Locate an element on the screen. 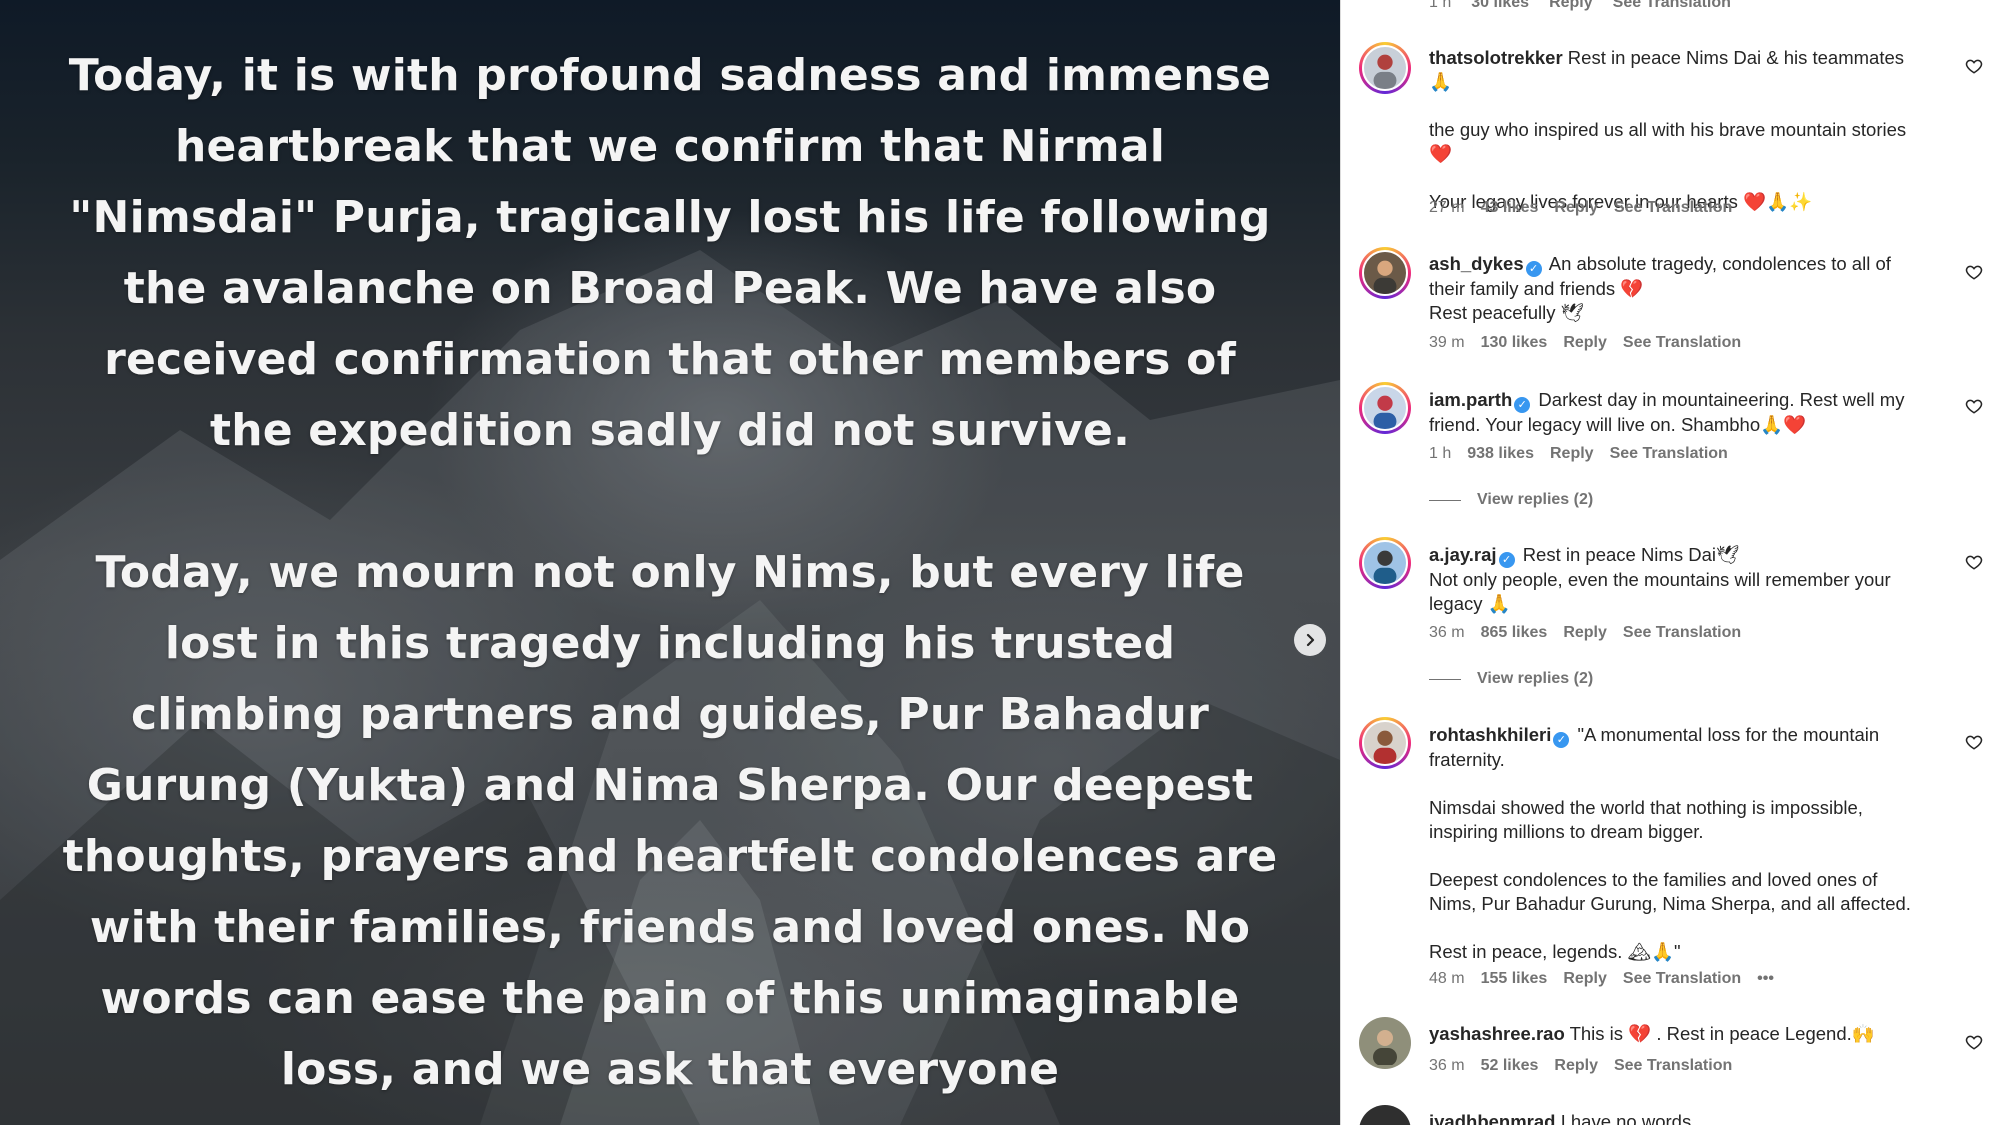  comment-time: 39 m is located at coordinates (1447, 342).